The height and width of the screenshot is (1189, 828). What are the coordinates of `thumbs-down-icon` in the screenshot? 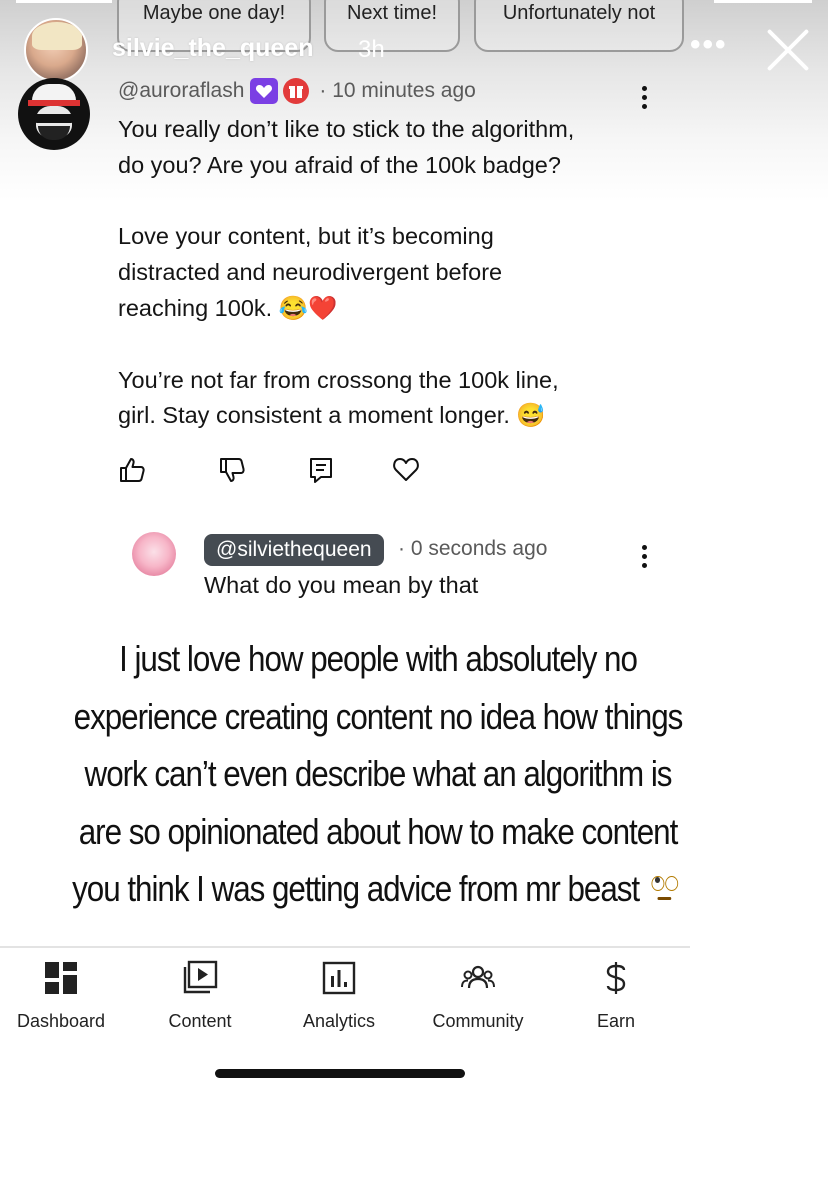 It's located at (232, 470).